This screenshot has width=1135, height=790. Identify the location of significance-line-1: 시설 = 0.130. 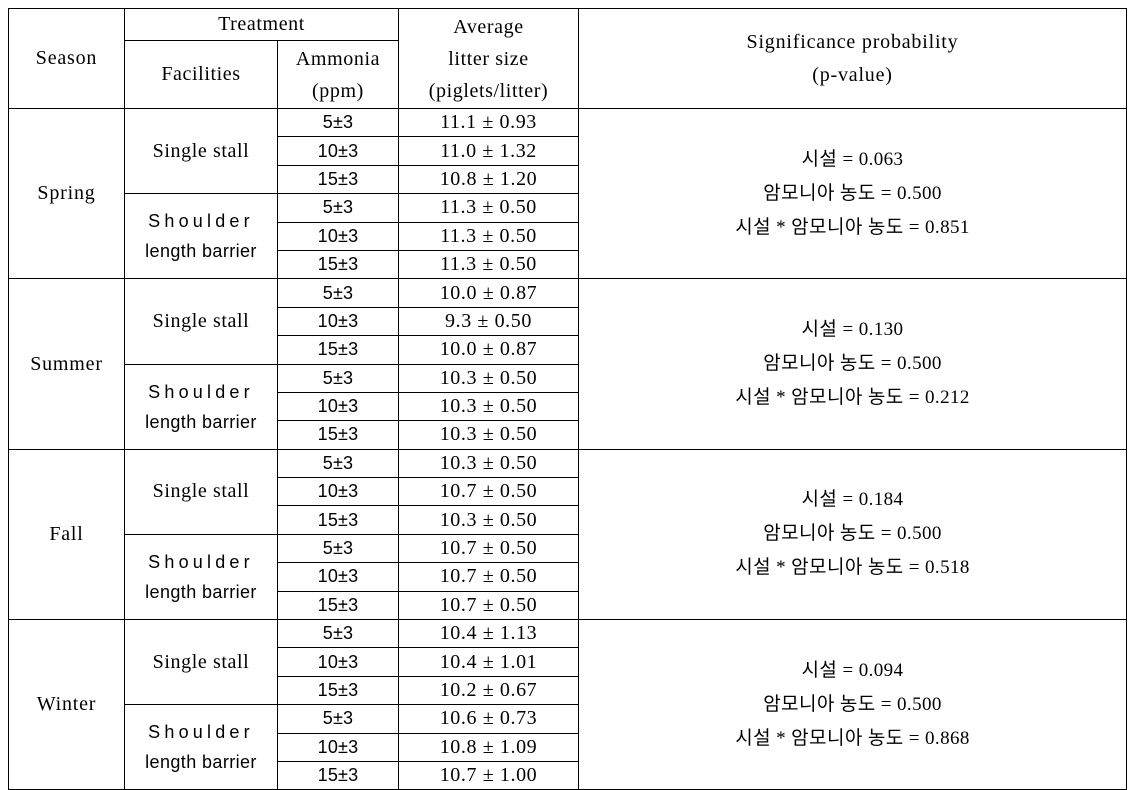
(852, 330).